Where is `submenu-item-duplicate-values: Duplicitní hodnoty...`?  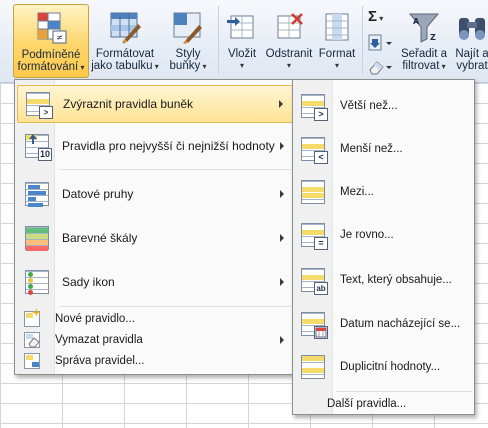
submenu-item-duplicate-values: Duplicitní hodnoty... is located at coordinates (384, 367).